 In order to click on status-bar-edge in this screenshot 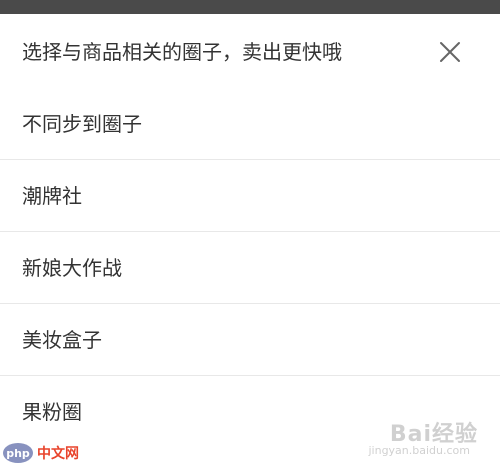, I will do `click(250, 7)`.